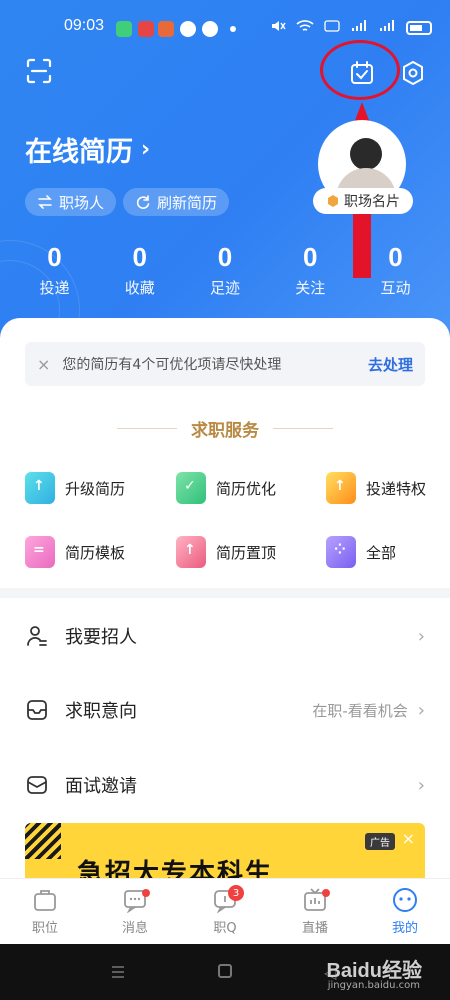 This screenshot has height=1000, width=450. What do you see at coordinates (101, 637) in the screenshot?
I see `menu-label: 我要招人` at bounding box center [101, 637].